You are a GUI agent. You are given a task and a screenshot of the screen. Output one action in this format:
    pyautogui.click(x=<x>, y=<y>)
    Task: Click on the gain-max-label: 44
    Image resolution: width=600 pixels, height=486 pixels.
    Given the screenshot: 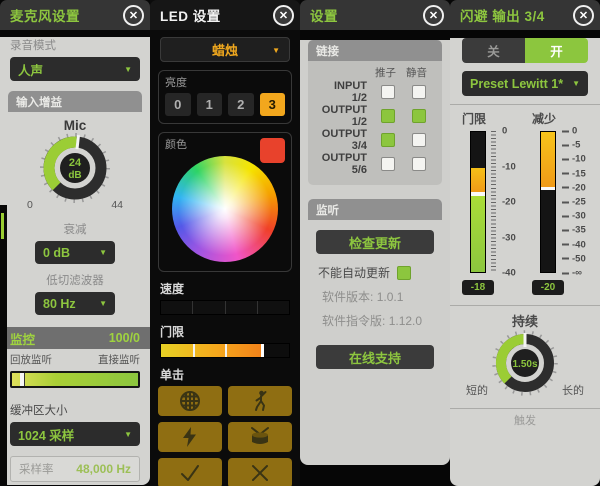 What is the action you would take?
    pyautogui.click(x=117, y=205)
    